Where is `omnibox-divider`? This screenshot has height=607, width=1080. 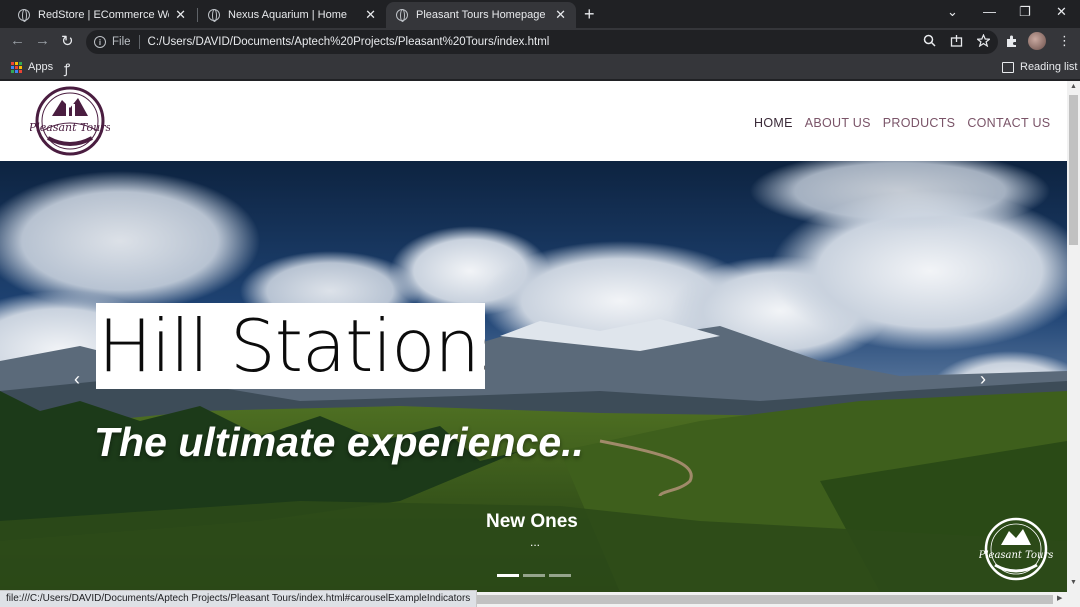
omnibox-divider is located at coordinates (139, 42).